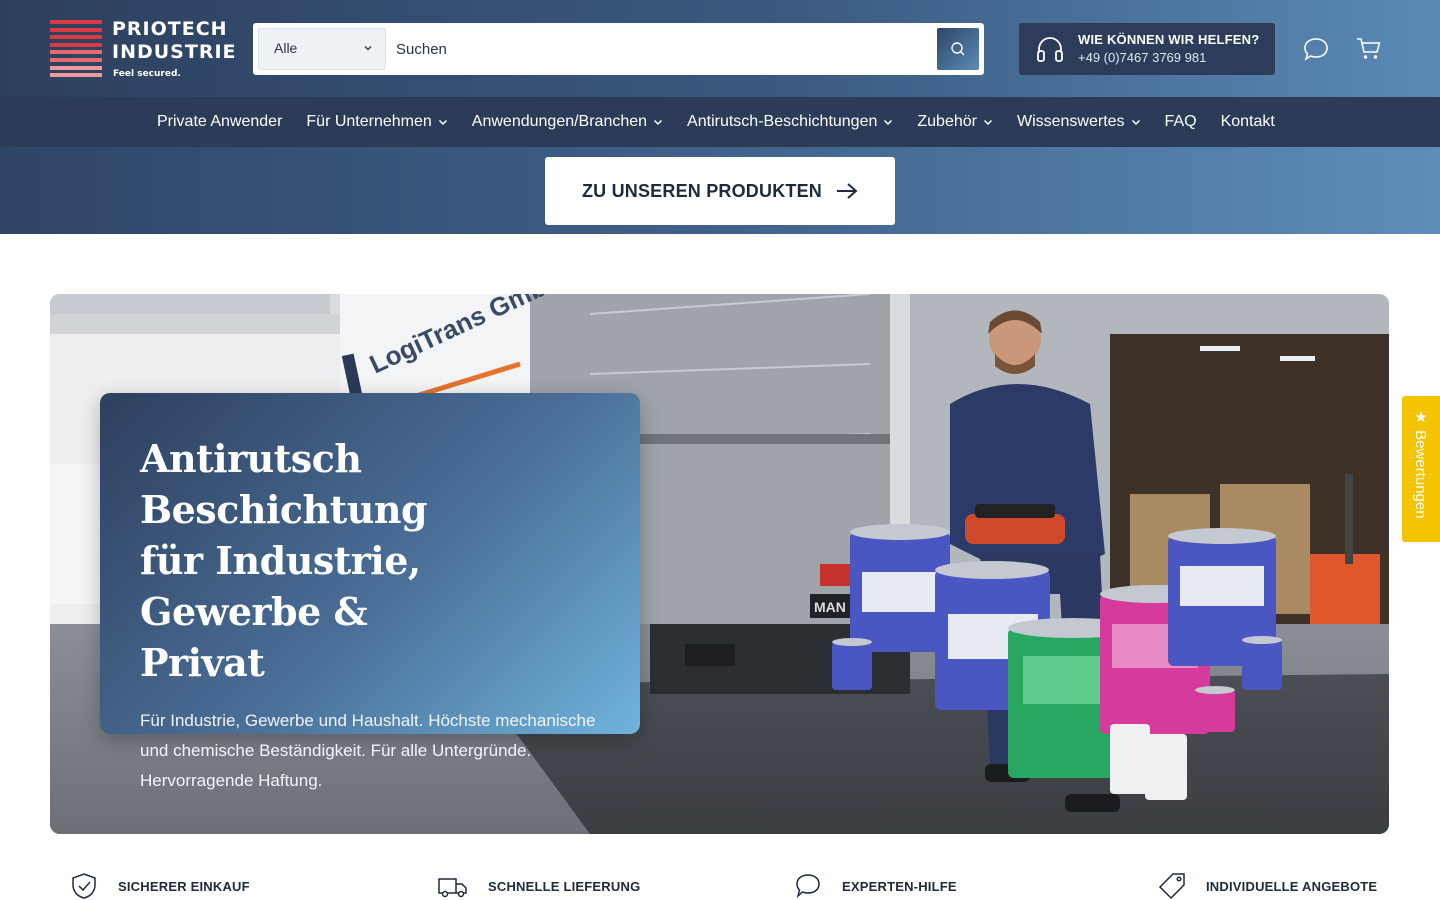  I want to click on nav-item-wissenswertes: Wissenswertes, so click(1079, 122).